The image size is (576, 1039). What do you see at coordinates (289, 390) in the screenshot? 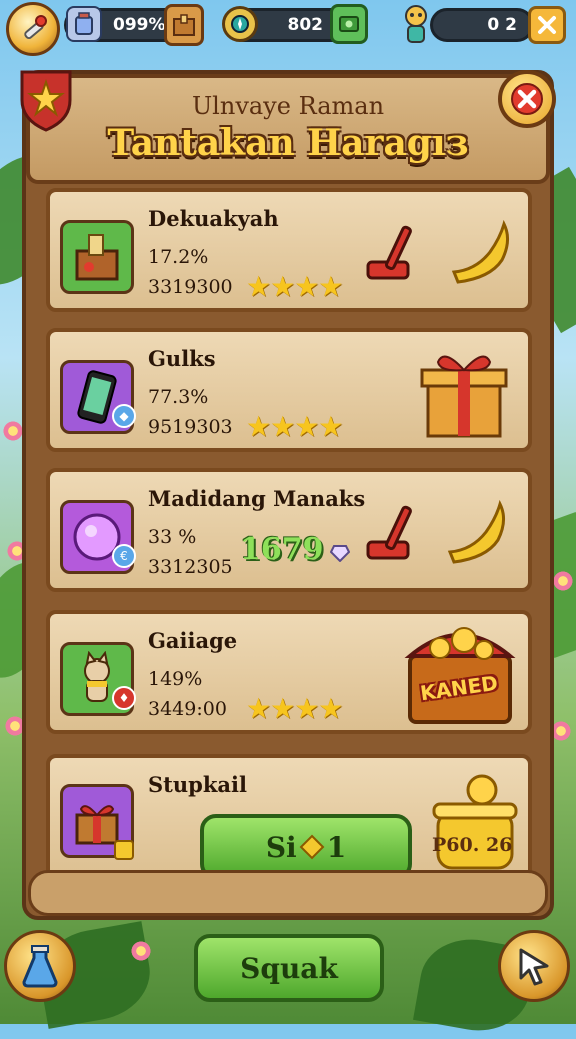
I see `shop-item: ◆ Gulks 77.3% 9519303 ★★★★` at bounding box center [289, 390].